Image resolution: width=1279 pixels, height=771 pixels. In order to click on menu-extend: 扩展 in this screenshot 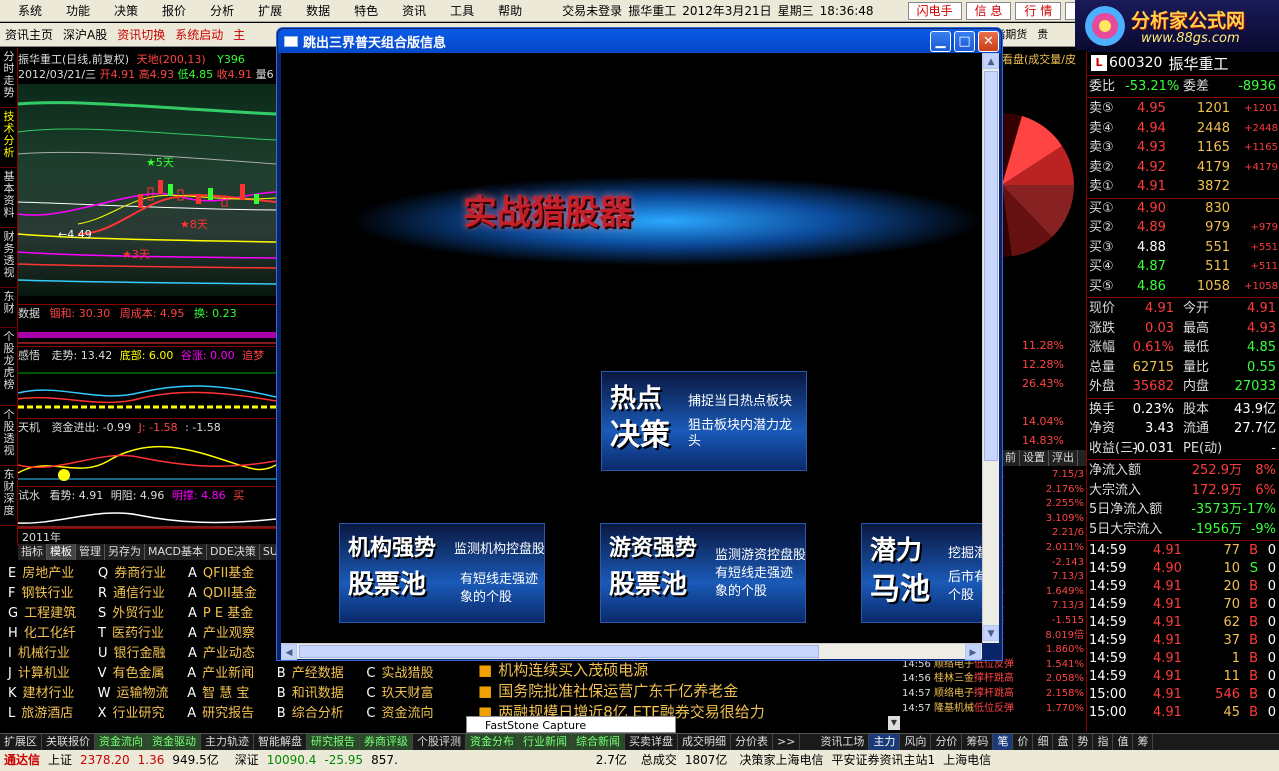, I will do `click(270, 11)`.